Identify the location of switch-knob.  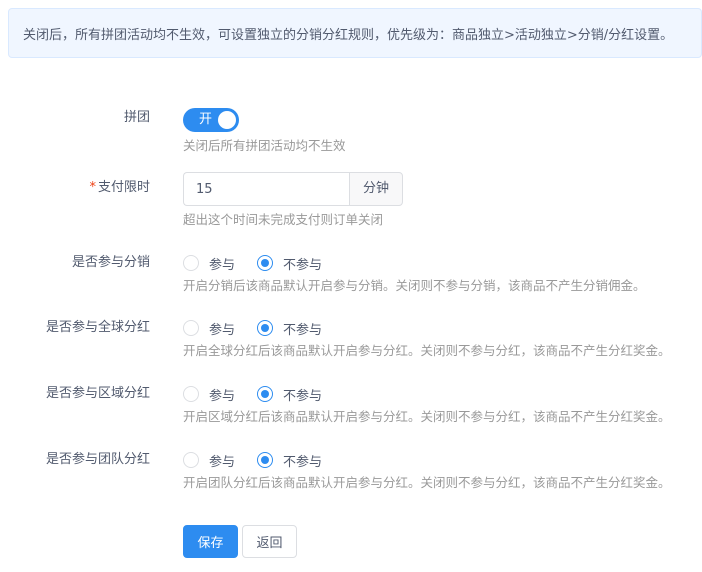
(227, 120).